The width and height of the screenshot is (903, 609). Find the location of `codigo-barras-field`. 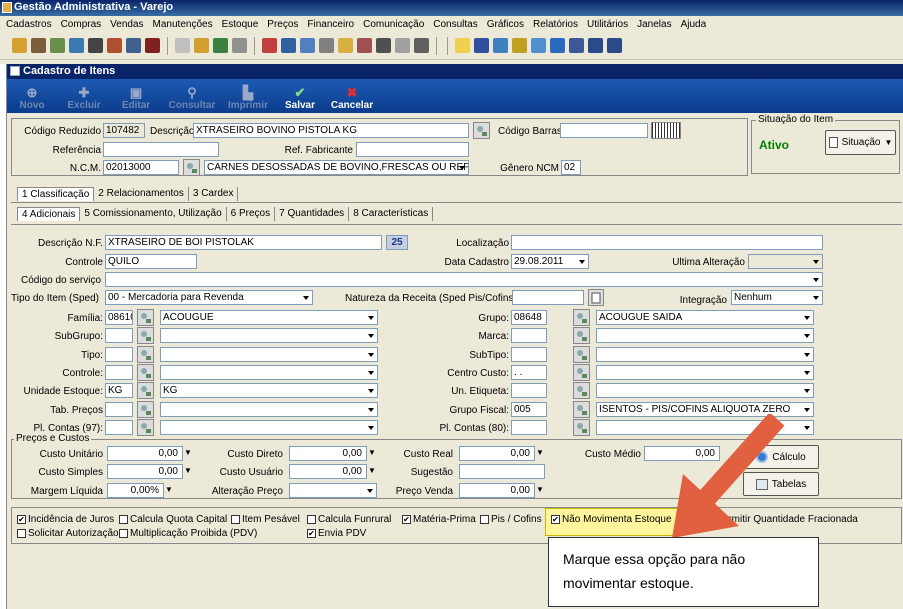

codigo-barras-field is located at coordinates (604, 130).